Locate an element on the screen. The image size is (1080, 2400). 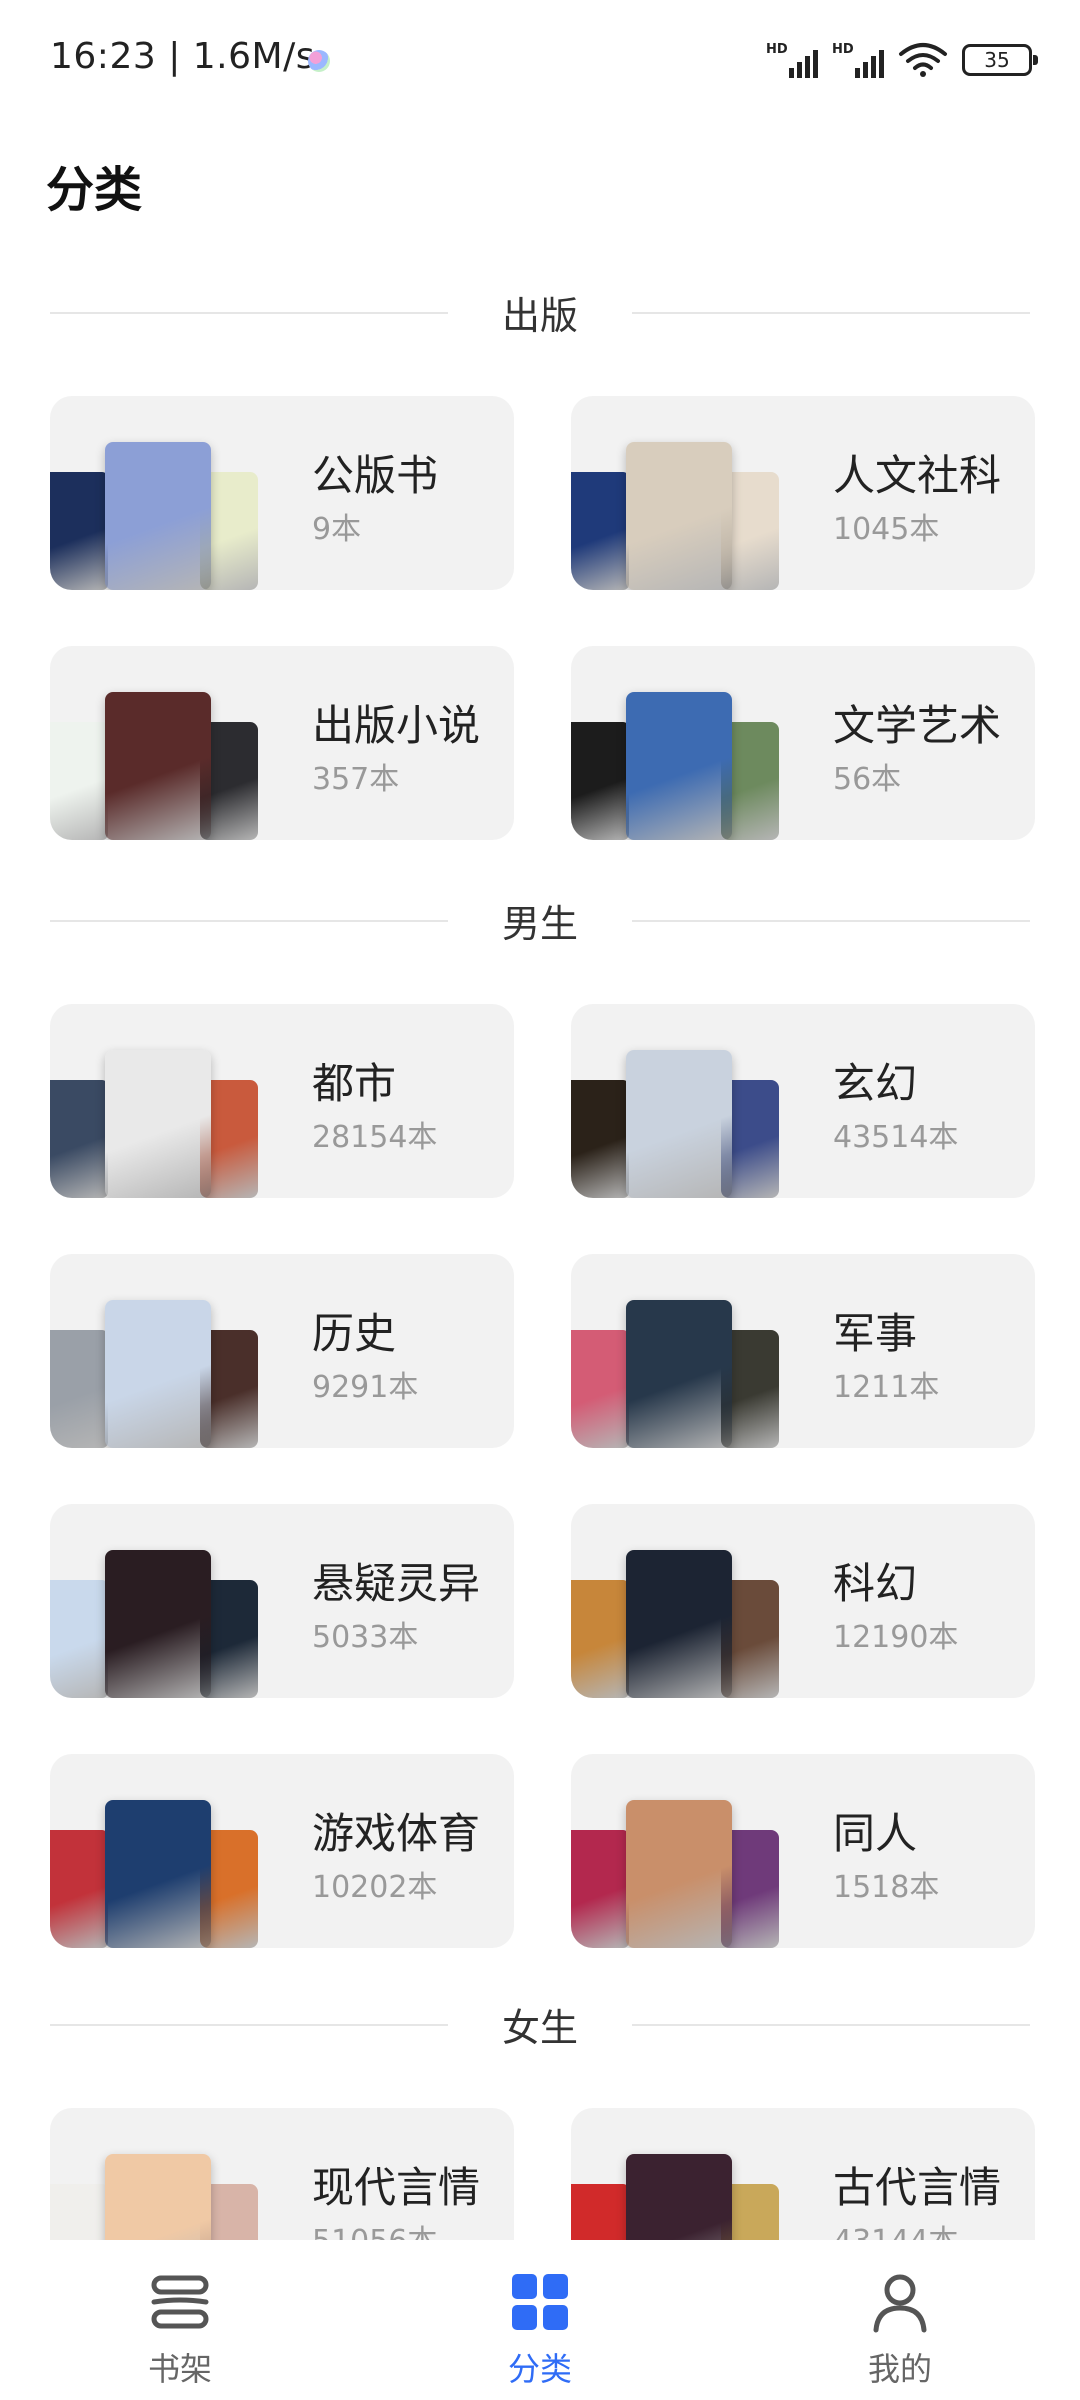
category-name: 都市 is located at coordinates (354, 1083).